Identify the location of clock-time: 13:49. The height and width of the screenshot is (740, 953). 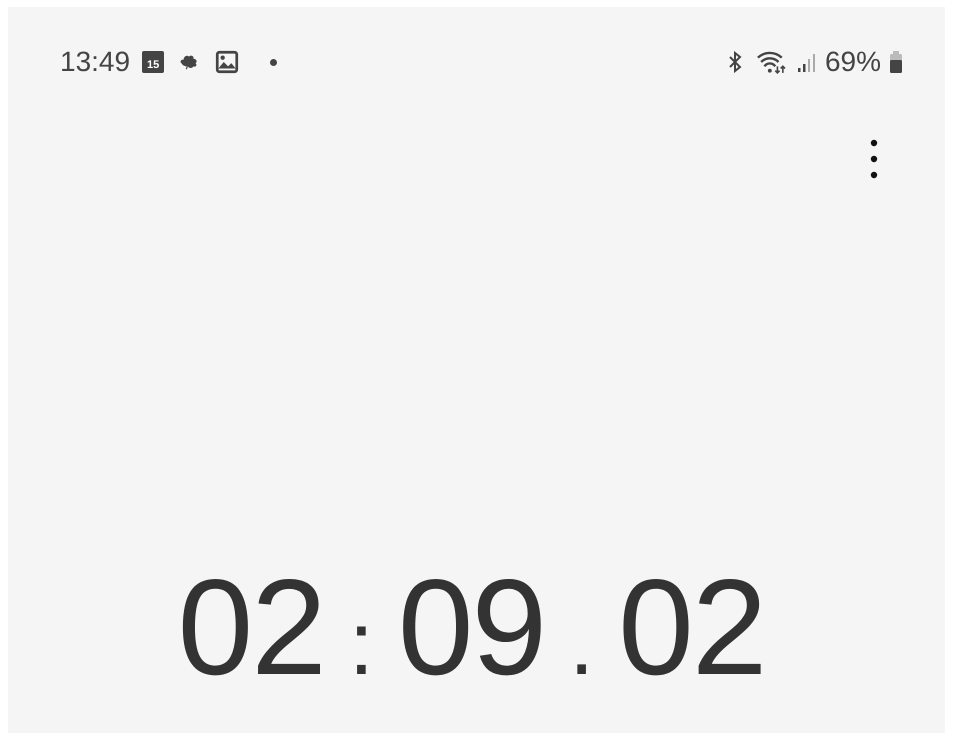
(95, 62).